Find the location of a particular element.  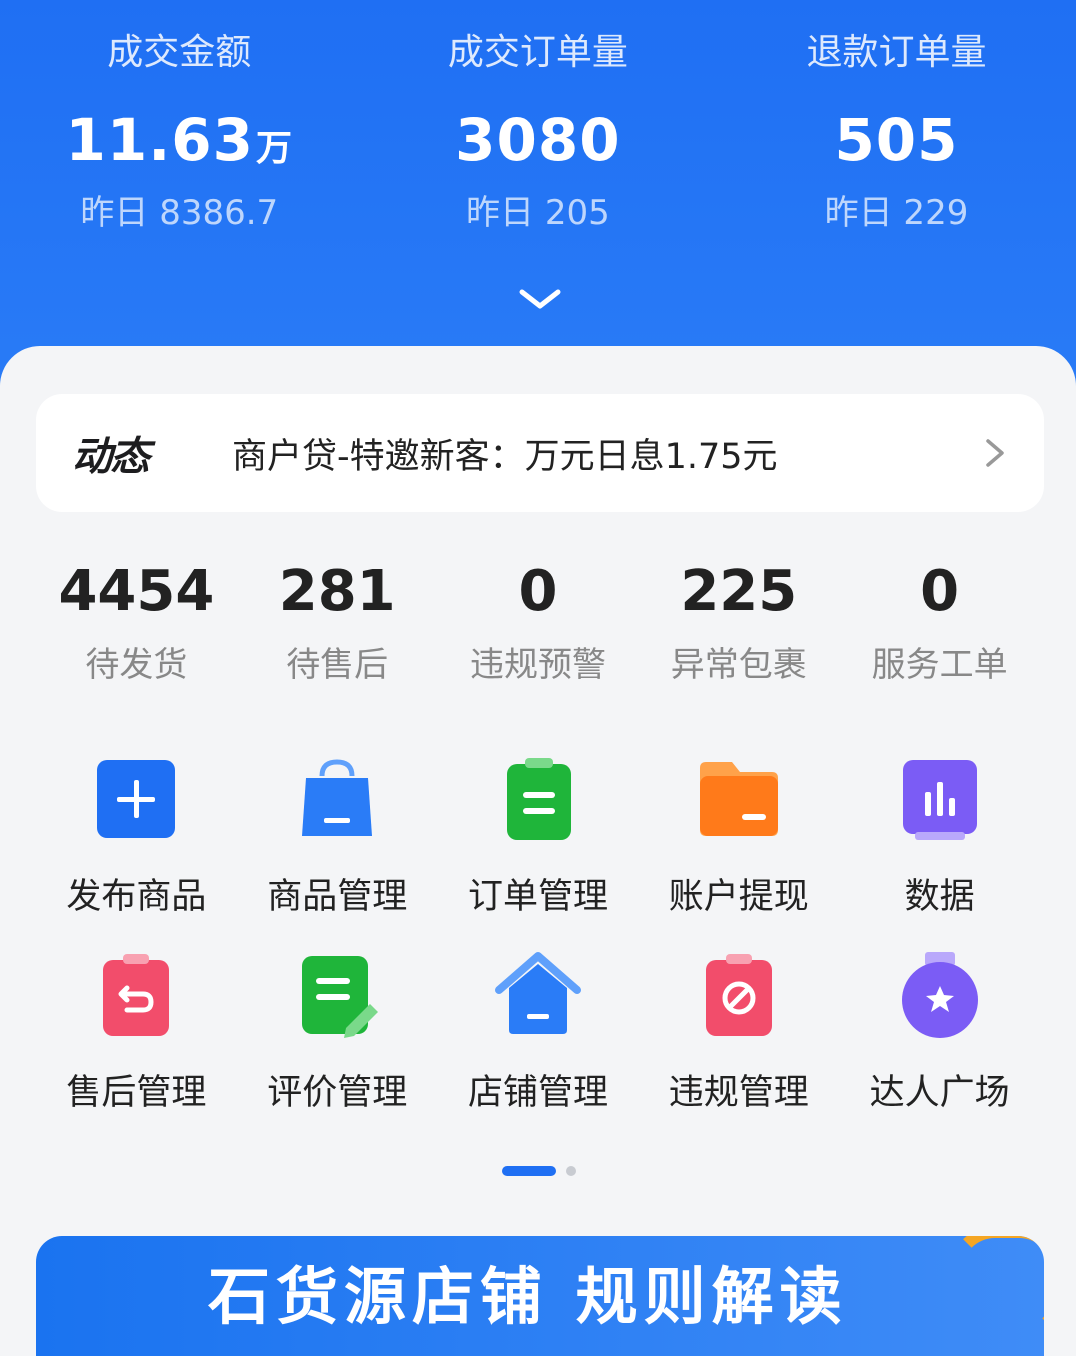

stat-yesterday: 昨日 8386.7 is located at coordinates (179, 213).